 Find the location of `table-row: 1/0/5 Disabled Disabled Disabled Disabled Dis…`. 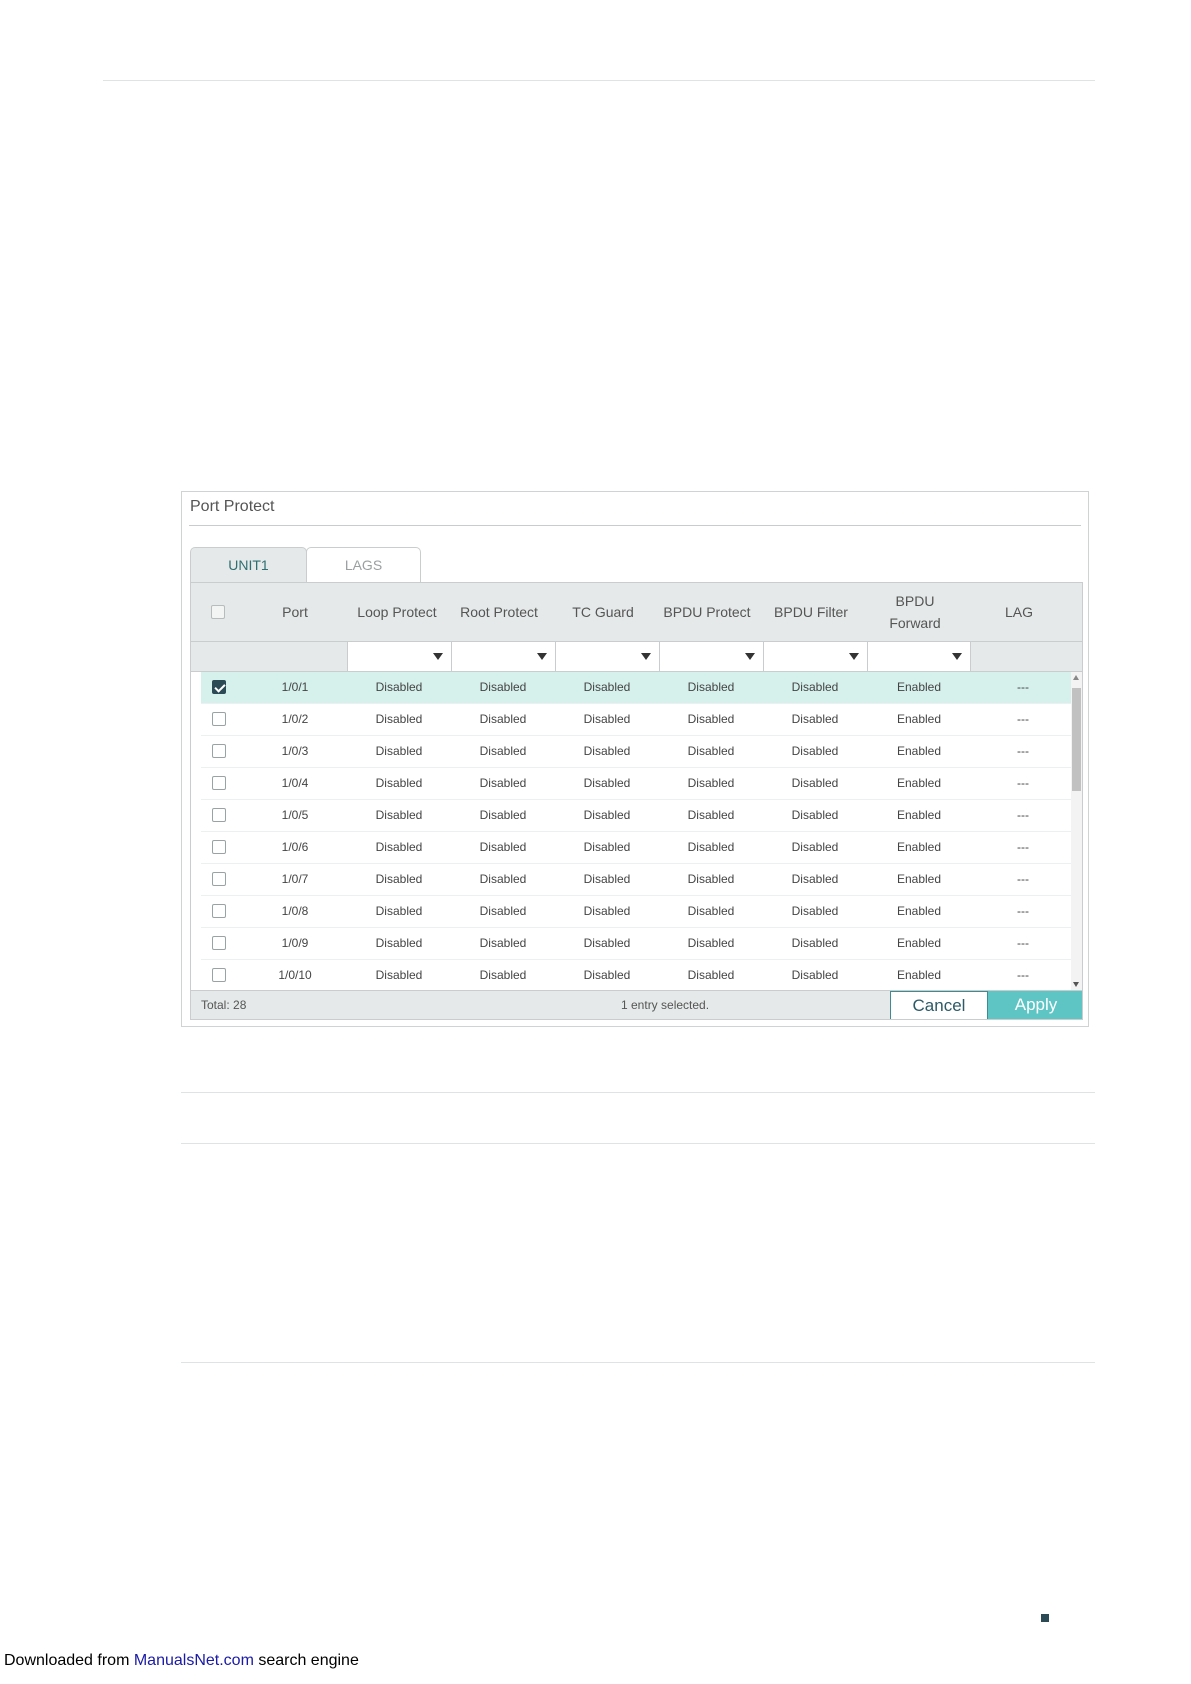

table-row: 1/0/5 Disabled Disabled Disabled Disabled Dis… is located at coordinates (636, 816).